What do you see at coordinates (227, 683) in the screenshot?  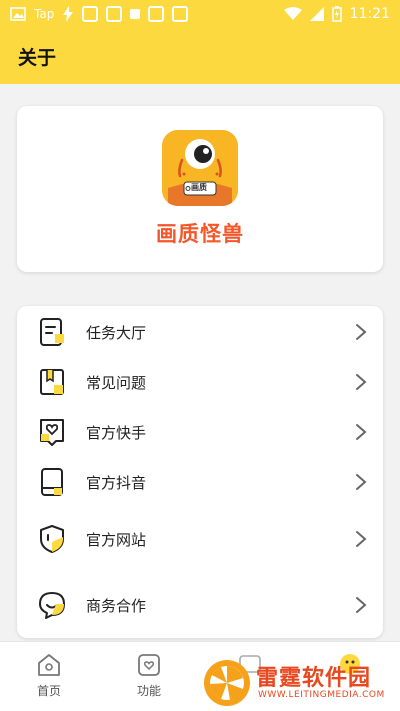 I see `watermark-logo-icon` at bounding box center [227, 683].